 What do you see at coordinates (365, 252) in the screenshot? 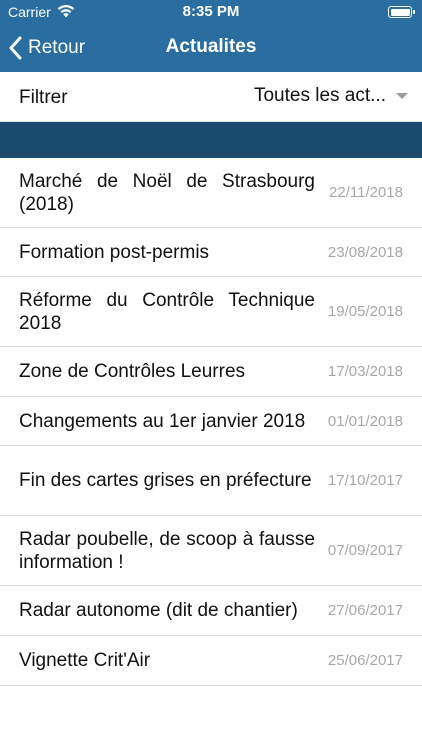
I see `article-date: 23/08/2018` at bounding box center [365, 252].